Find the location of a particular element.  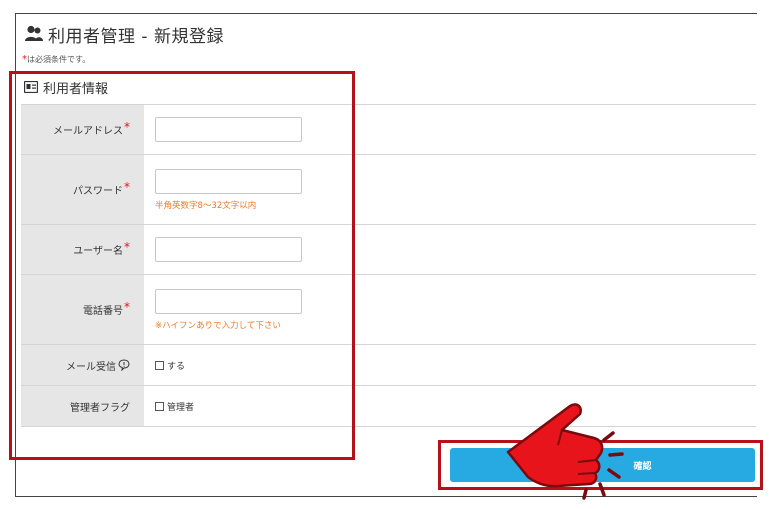

required-note-text: は必須条件です。 is located at coordinates (59, 59).